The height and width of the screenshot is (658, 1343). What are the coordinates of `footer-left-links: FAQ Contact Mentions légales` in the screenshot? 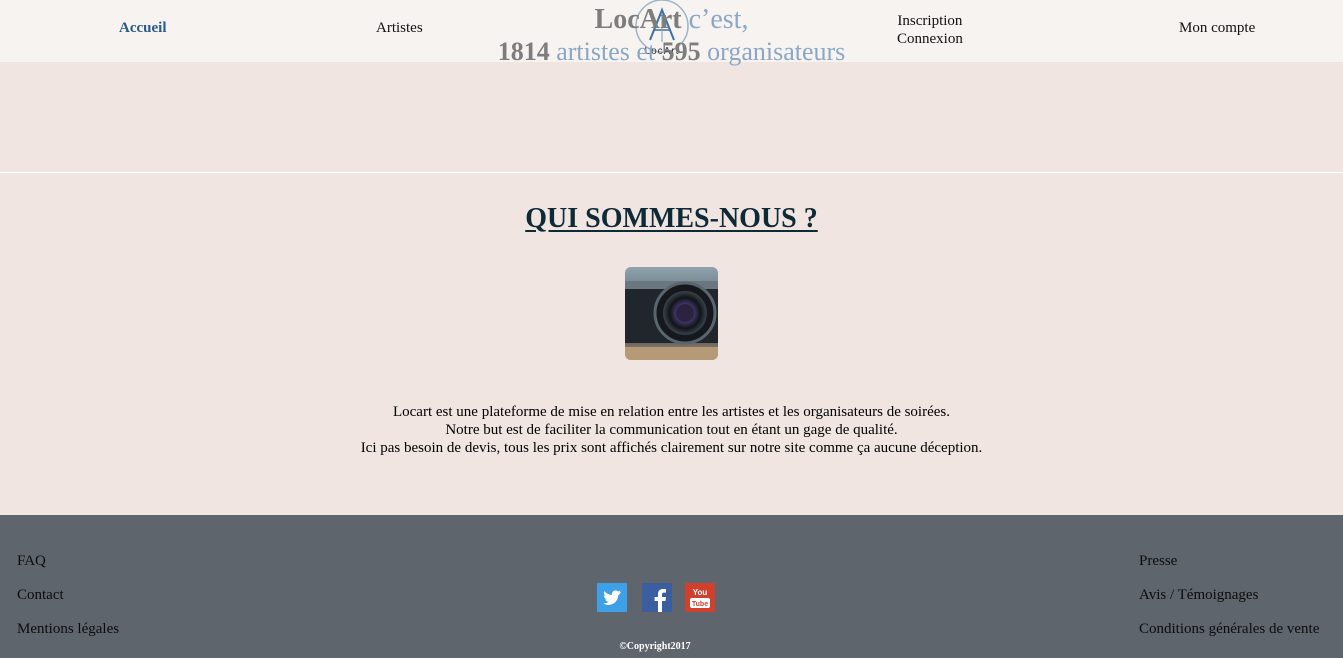 It's located at (68, 604).